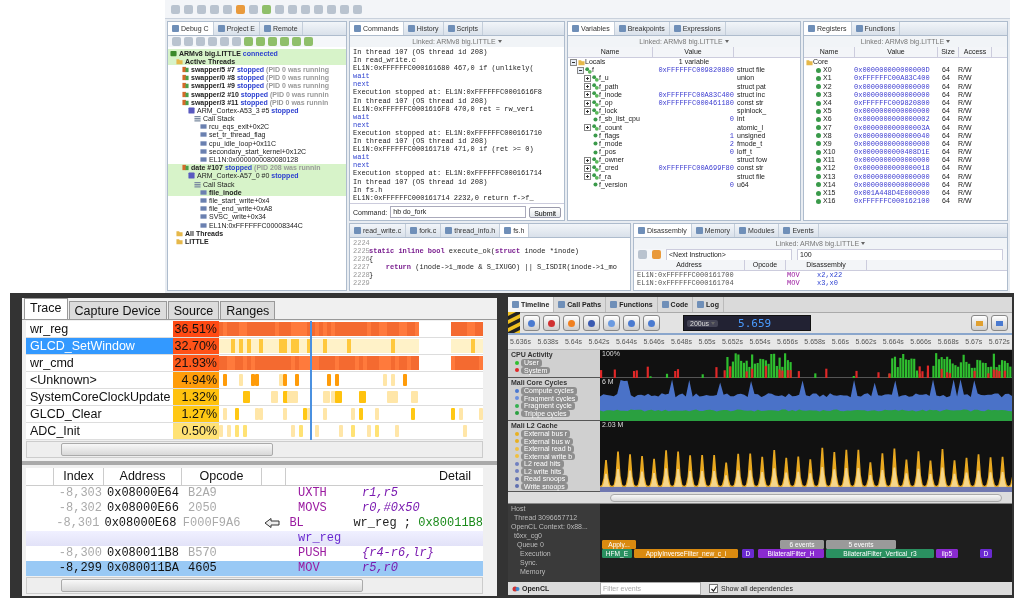 This screenshot has width=1014, height=598. What do you see at coordinates (319, 537) in the screenshot?
I see `function-label: wr_reg` at bounding box center [319, 537].